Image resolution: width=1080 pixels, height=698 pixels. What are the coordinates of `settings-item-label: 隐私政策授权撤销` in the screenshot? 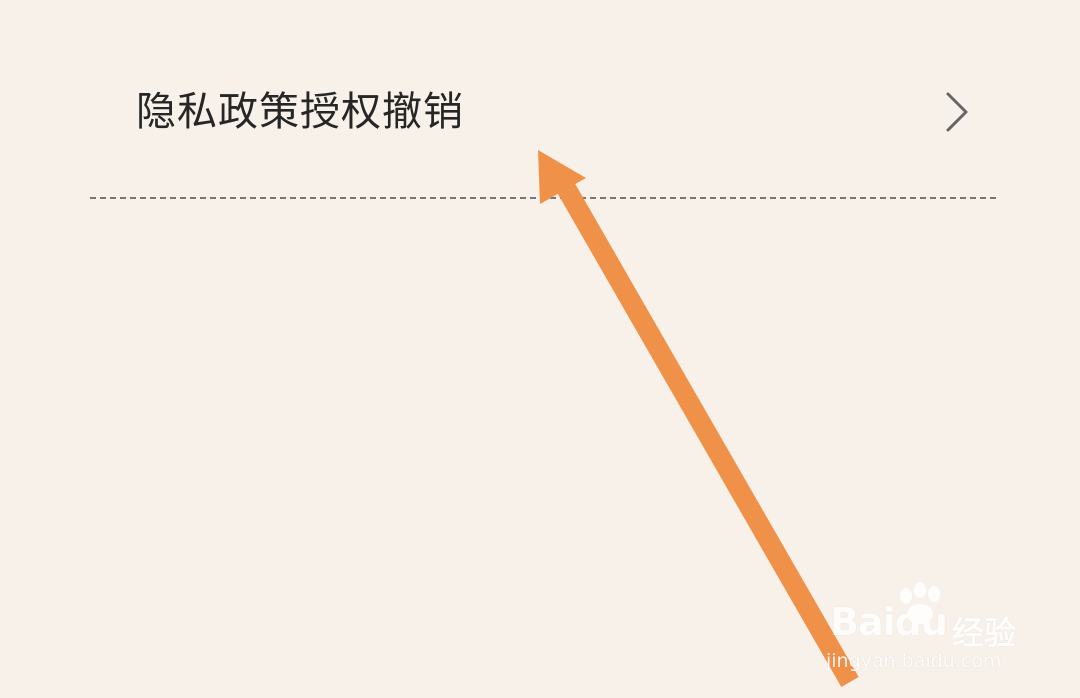 It's located at (300, 112).